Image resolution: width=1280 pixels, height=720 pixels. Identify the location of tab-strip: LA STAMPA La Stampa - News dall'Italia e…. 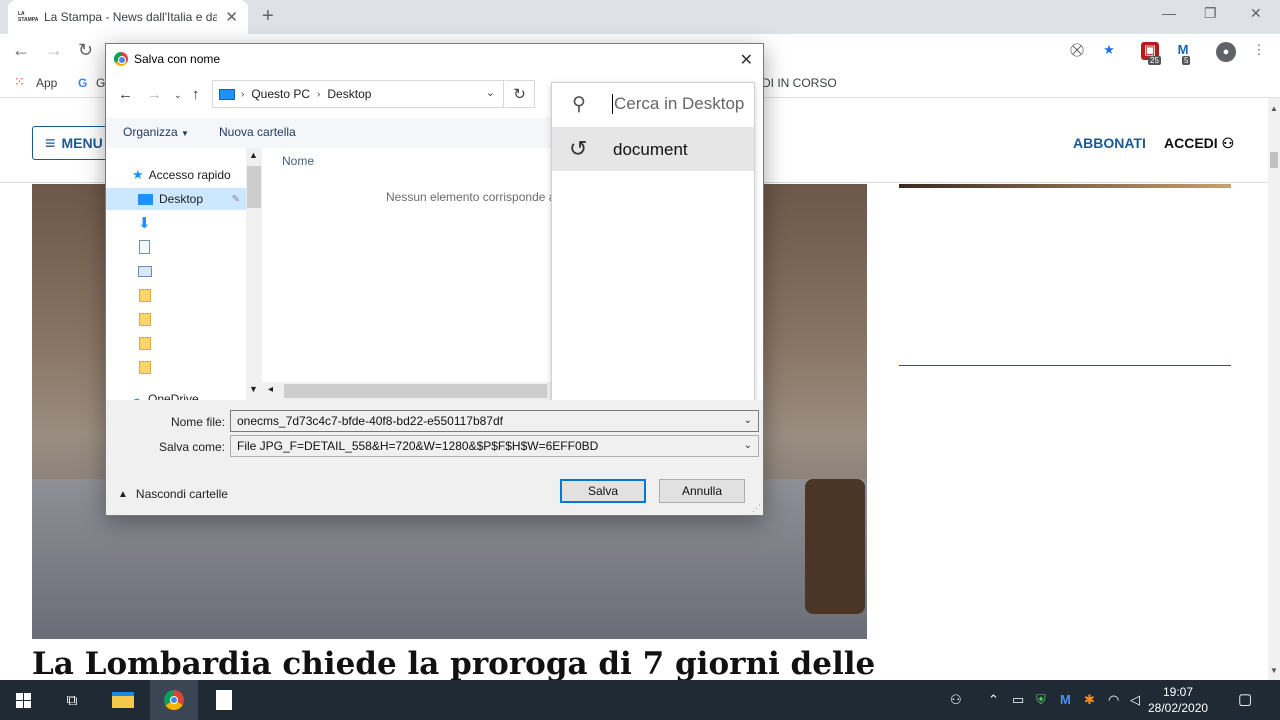
(640, 17).